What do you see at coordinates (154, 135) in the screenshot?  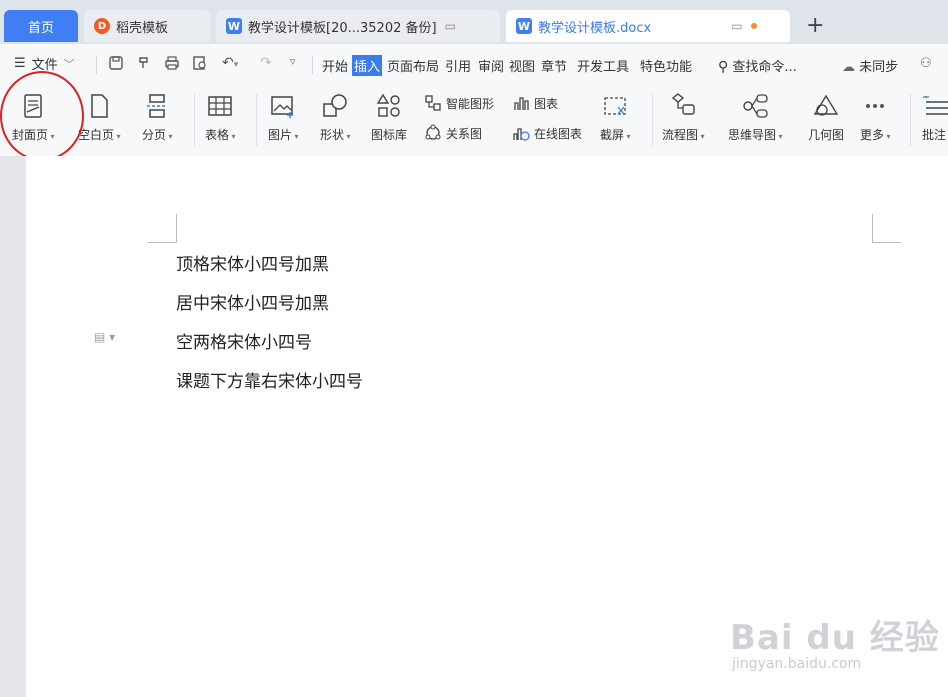 I see `page-break-label: 分页` at bounding box center [154, 135].